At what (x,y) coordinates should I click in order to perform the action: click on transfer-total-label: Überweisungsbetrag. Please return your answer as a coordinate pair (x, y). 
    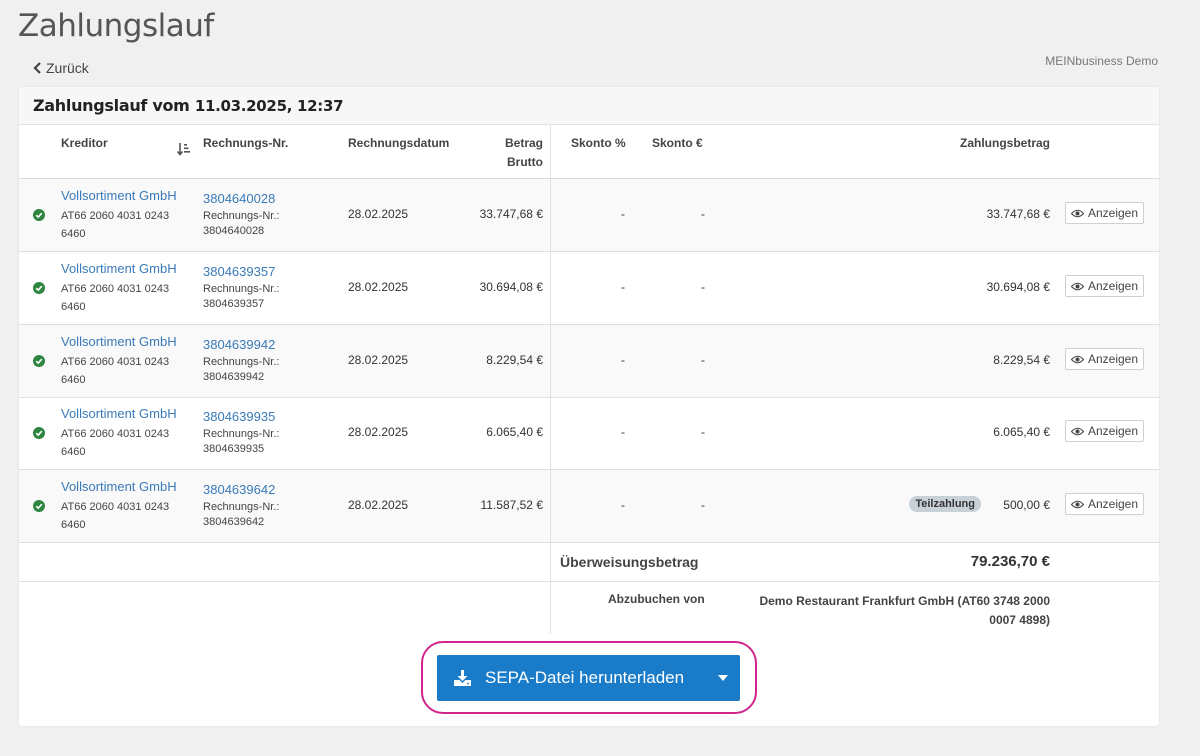
    Looking at the image, I should click on (629, 562).